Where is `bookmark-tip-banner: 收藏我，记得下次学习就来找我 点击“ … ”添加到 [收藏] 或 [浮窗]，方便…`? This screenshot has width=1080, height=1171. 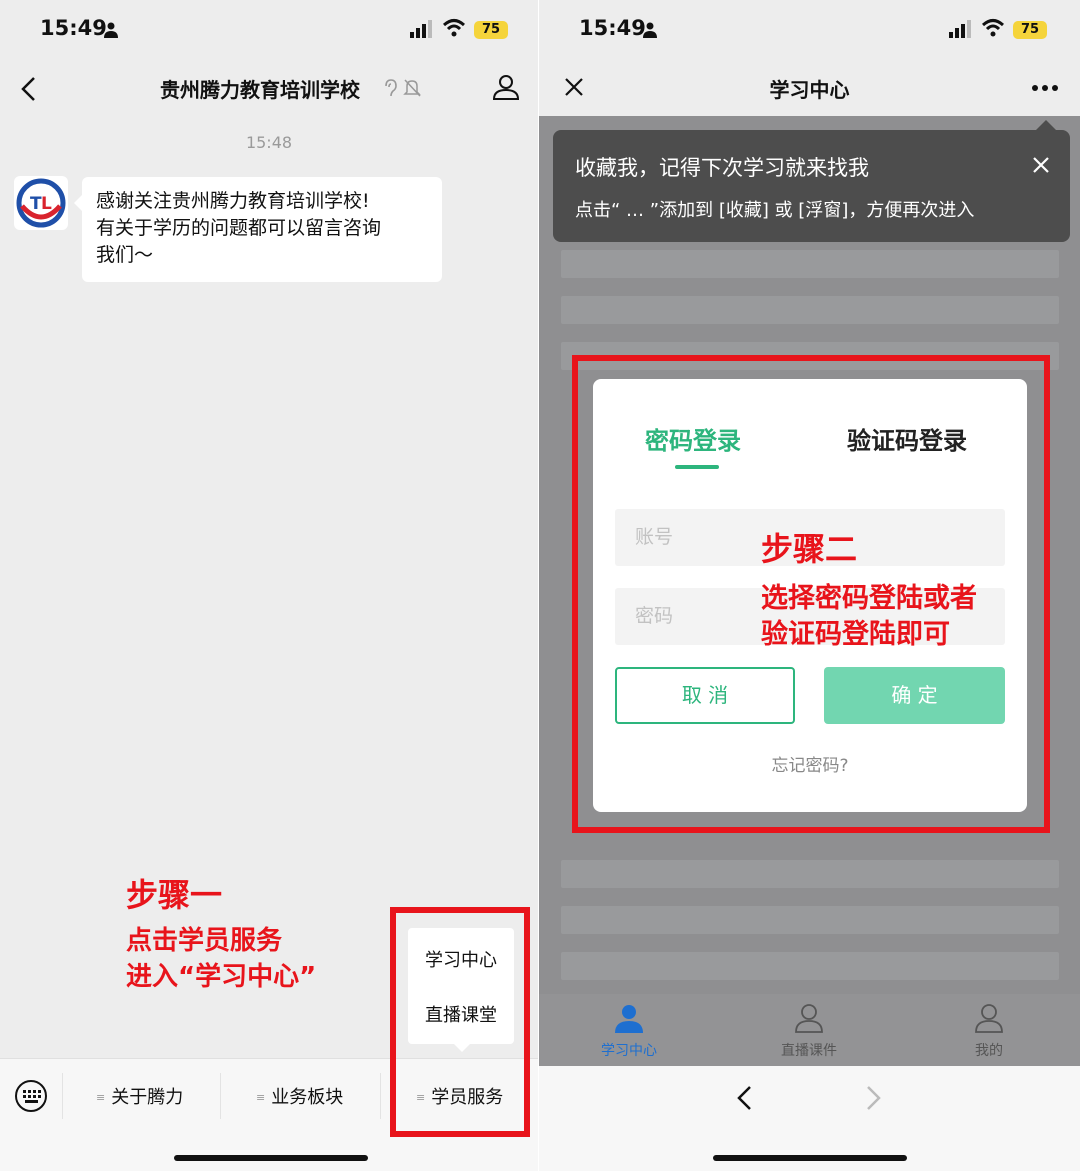
bookmark-tip-banner: 收藏我，记得下次学习就来找我 点击“ … ”添加到 [收藏] 或 [浮窗]，方便… is located at coordinates (811, 181).